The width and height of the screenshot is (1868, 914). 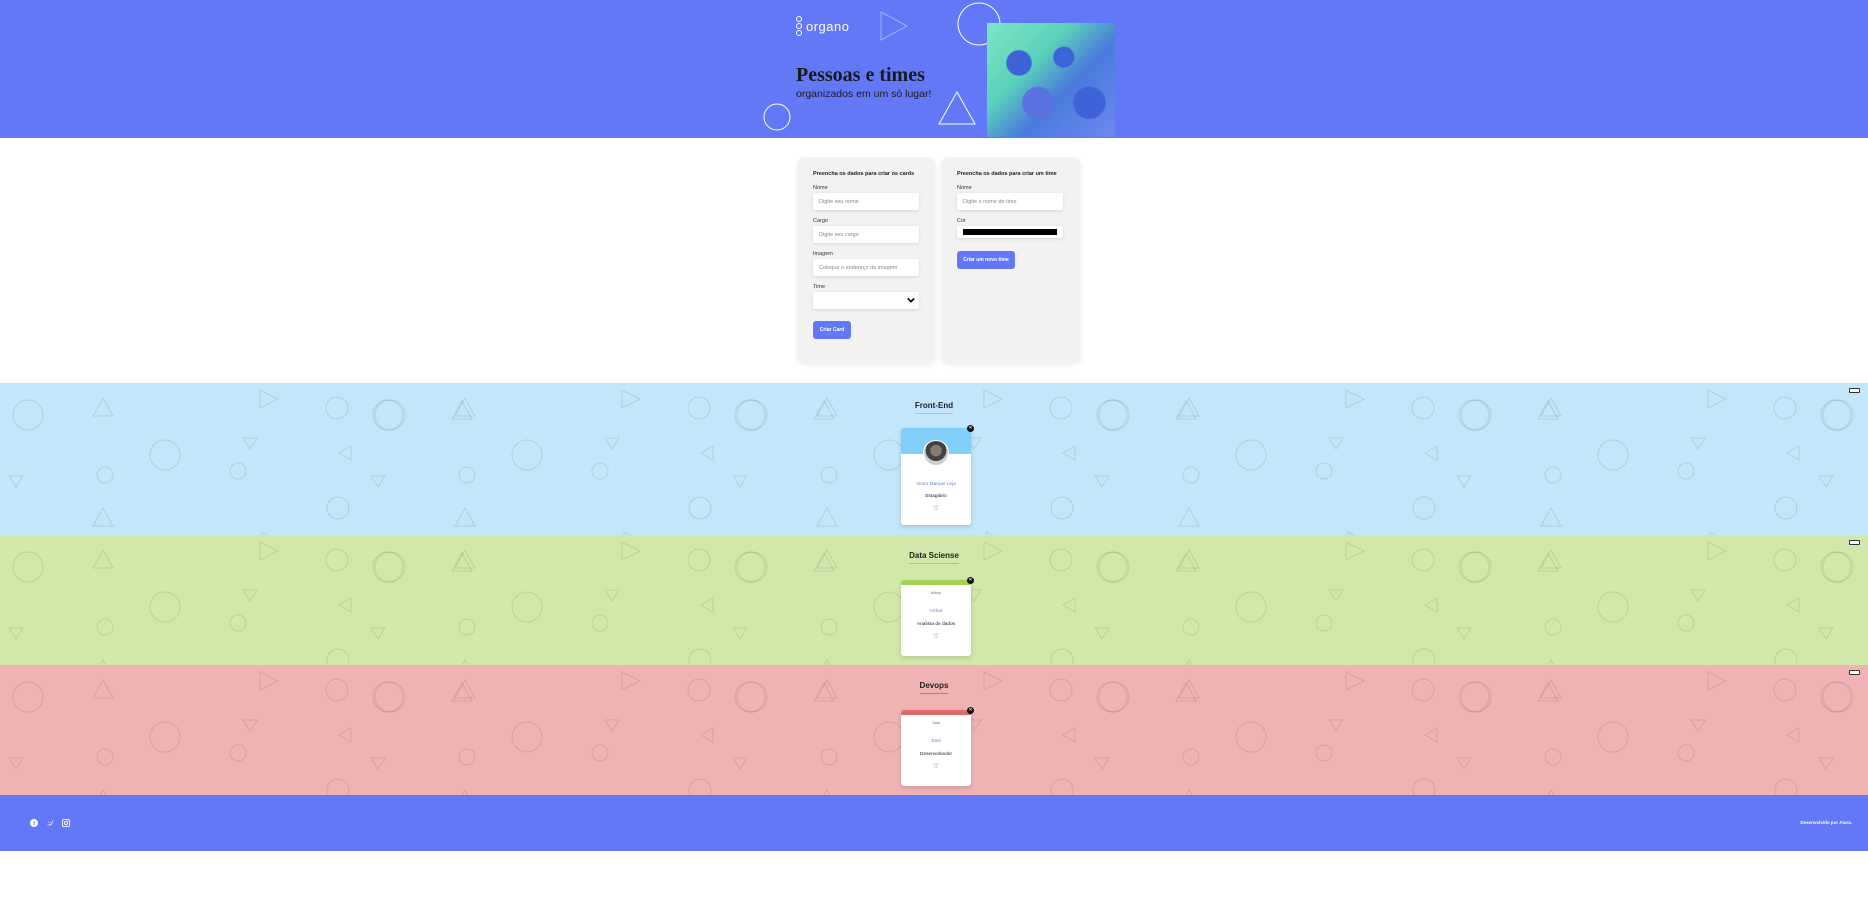 I want to click on member-role: Desenvolvedor, so click(x=936, y=754).